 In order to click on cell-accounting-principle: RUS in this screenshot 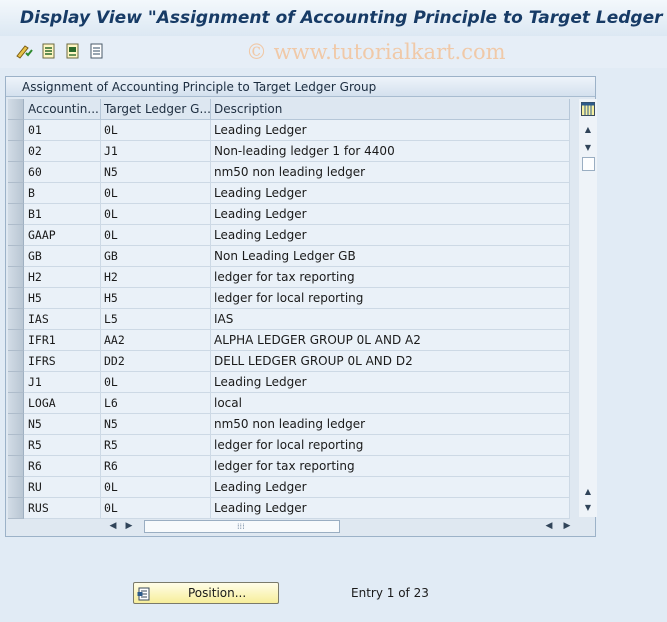, I will do `click(63, 508)`.